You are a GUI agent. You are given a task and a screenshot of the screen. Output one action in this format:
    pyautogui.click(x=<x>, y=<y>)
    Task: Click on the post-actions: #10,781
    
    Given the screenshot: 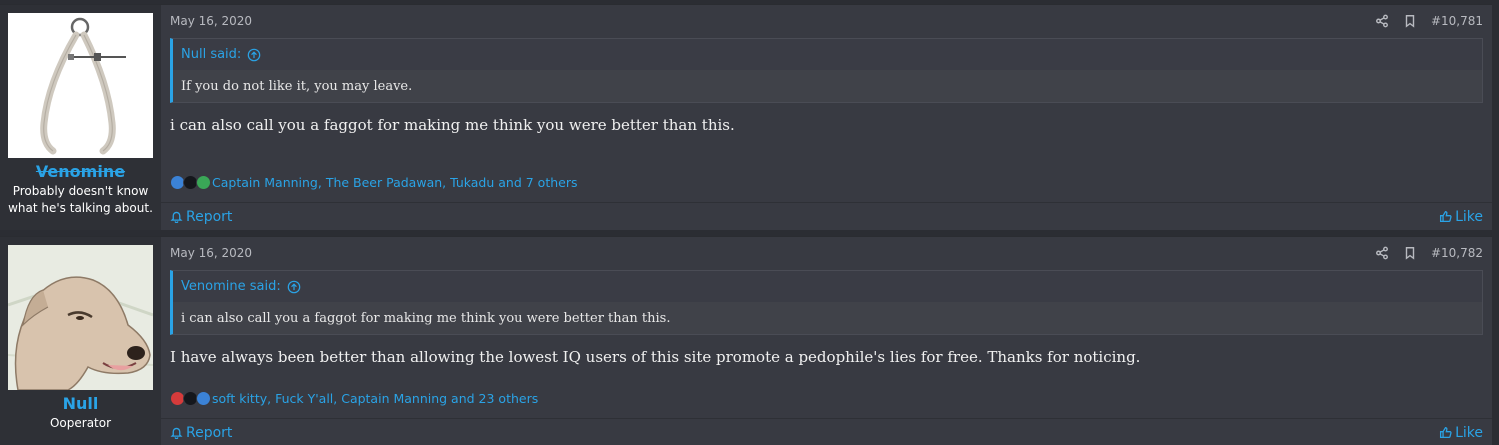 What is the action you would take?
    pyautogui.click(x=1429, y=21)
    